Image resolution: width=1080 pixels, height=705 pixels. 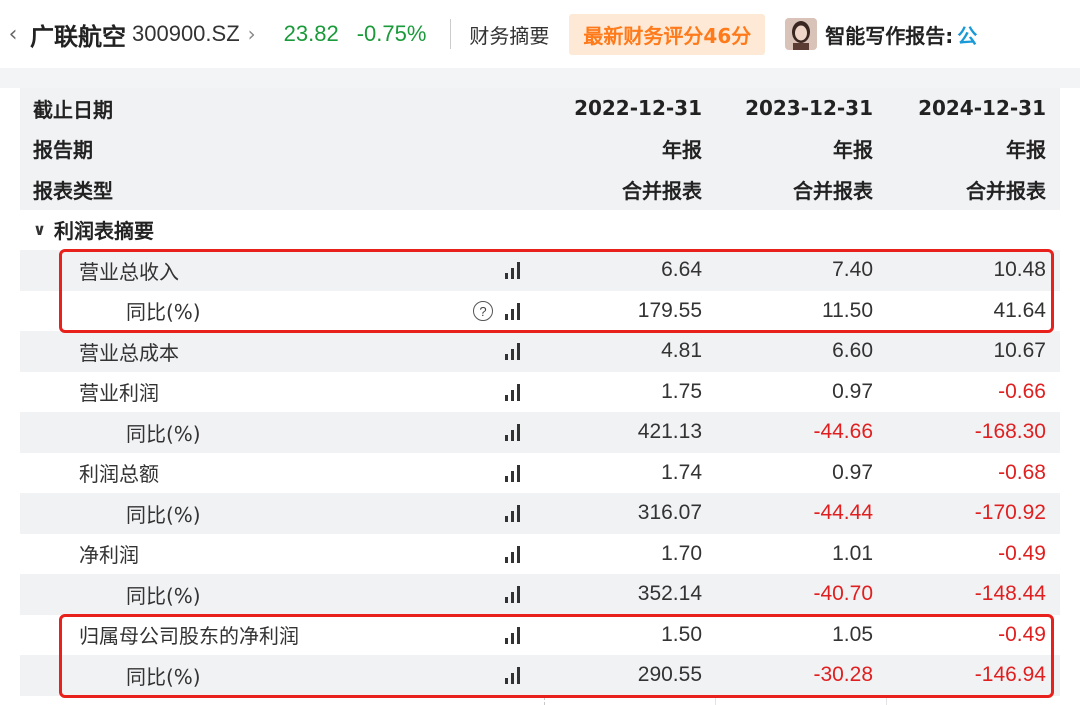 I want to click on value-cell: 6.64, so click(x=681, y=270).